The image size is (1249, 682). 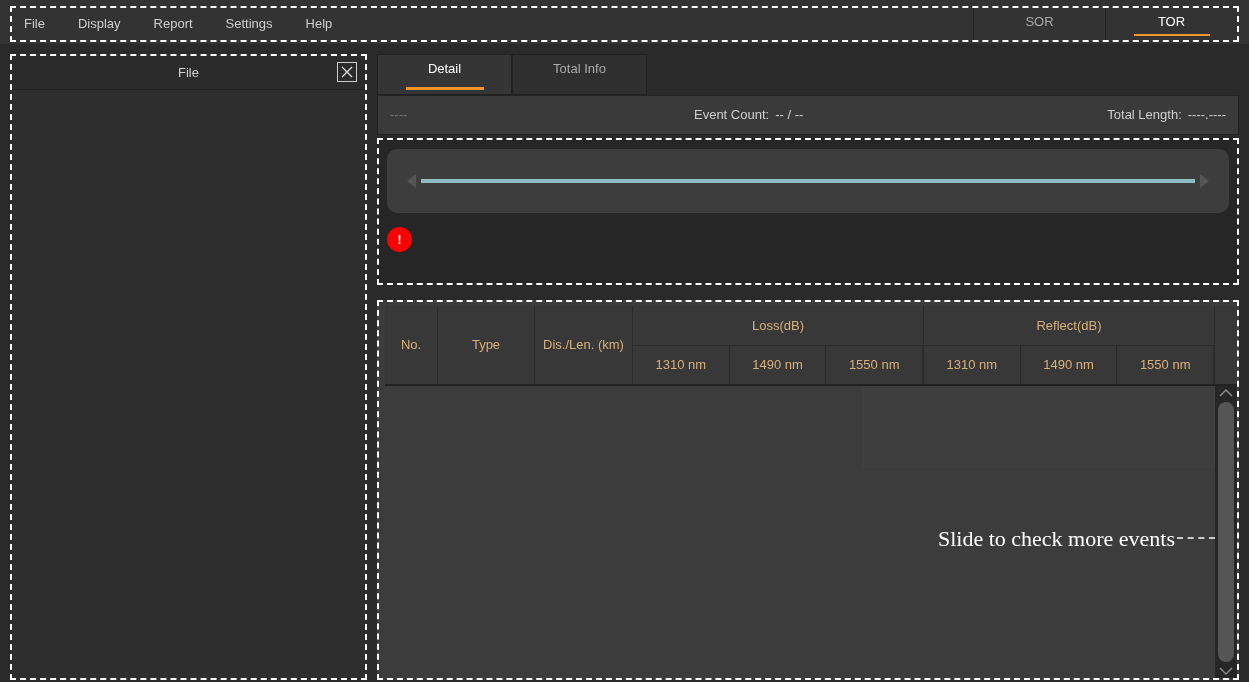 I want to click on column-header: Loss(dB), so click(x=778, y=326).